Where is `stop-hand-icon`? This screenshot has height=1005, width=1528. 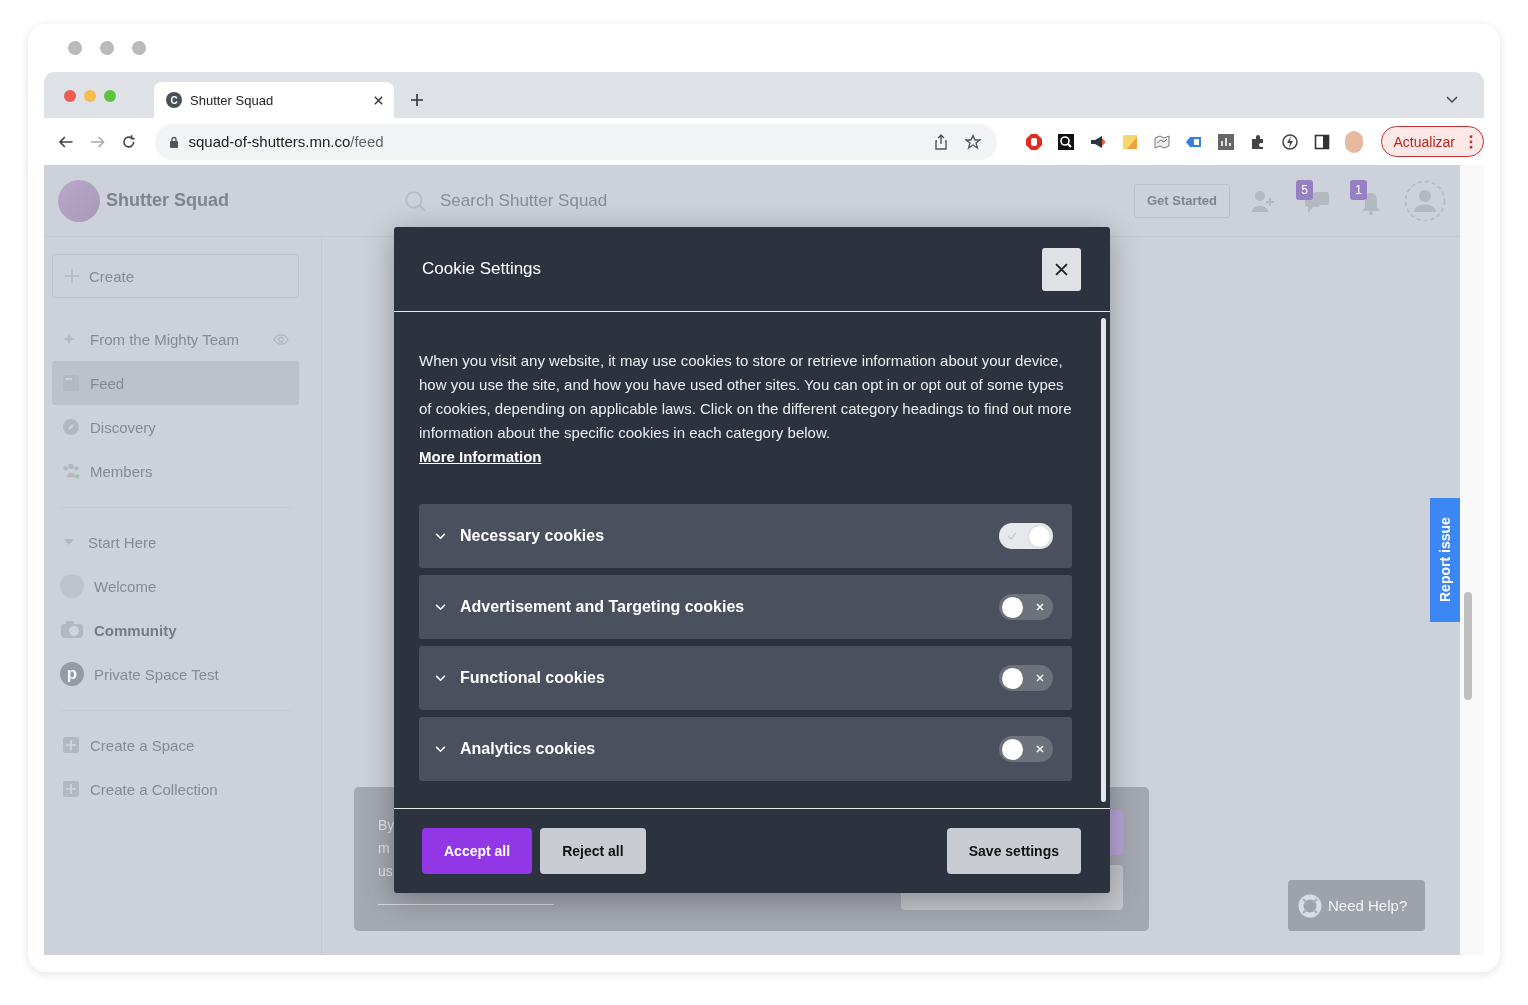 stop-hand-icon is located at coordinates (1033, 141).